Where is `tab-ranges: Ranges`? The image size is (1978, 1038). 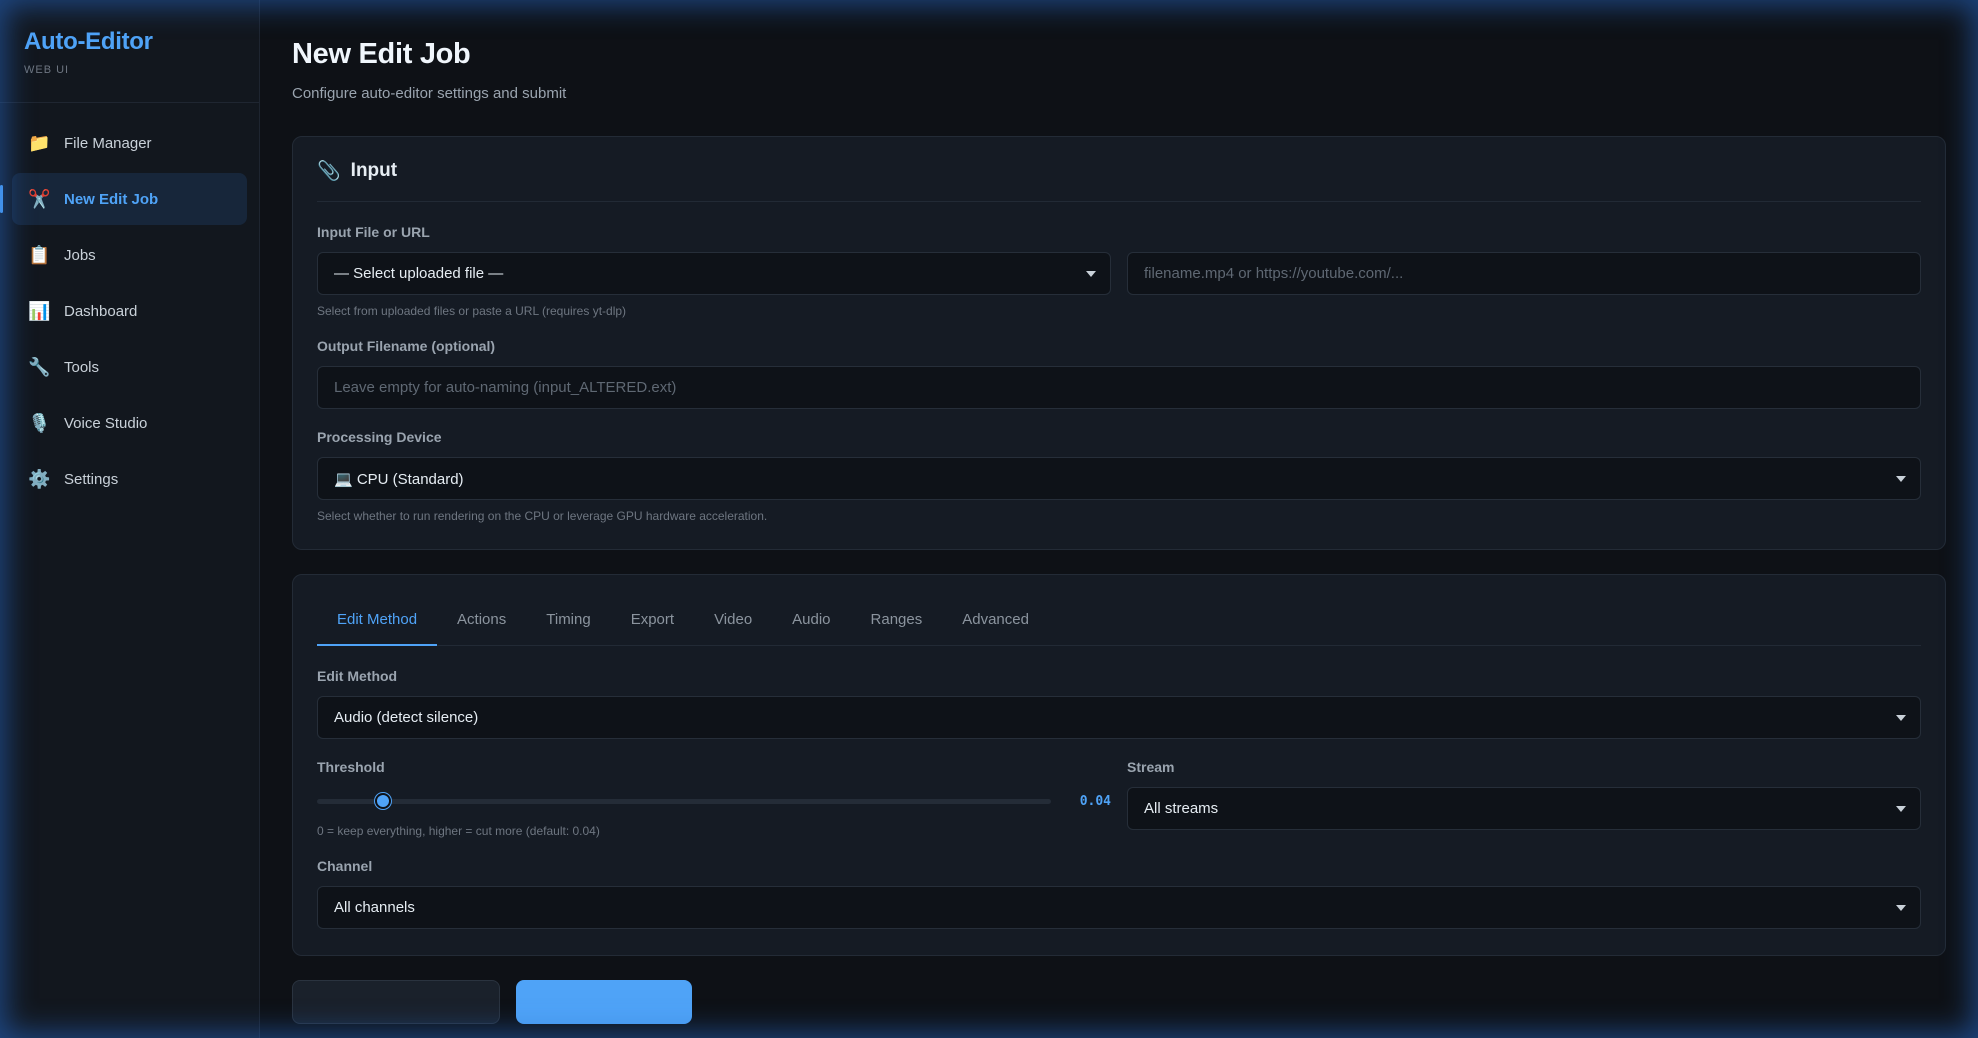
tab-ranges: Ranges is located at coordinates (897, 620).